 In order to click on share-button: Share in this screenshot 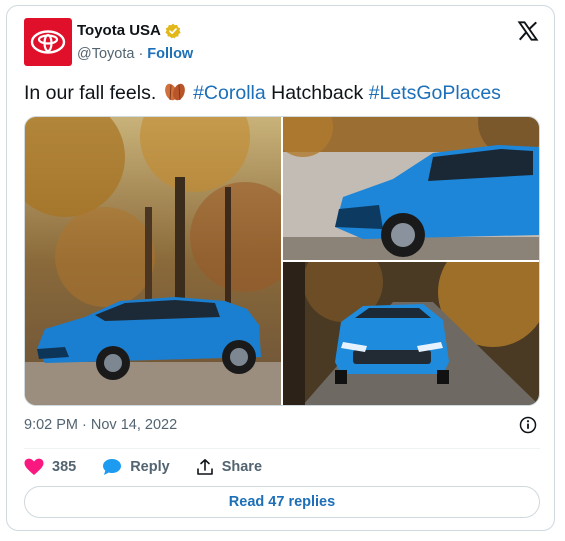, I will do `click(229, 467)`.